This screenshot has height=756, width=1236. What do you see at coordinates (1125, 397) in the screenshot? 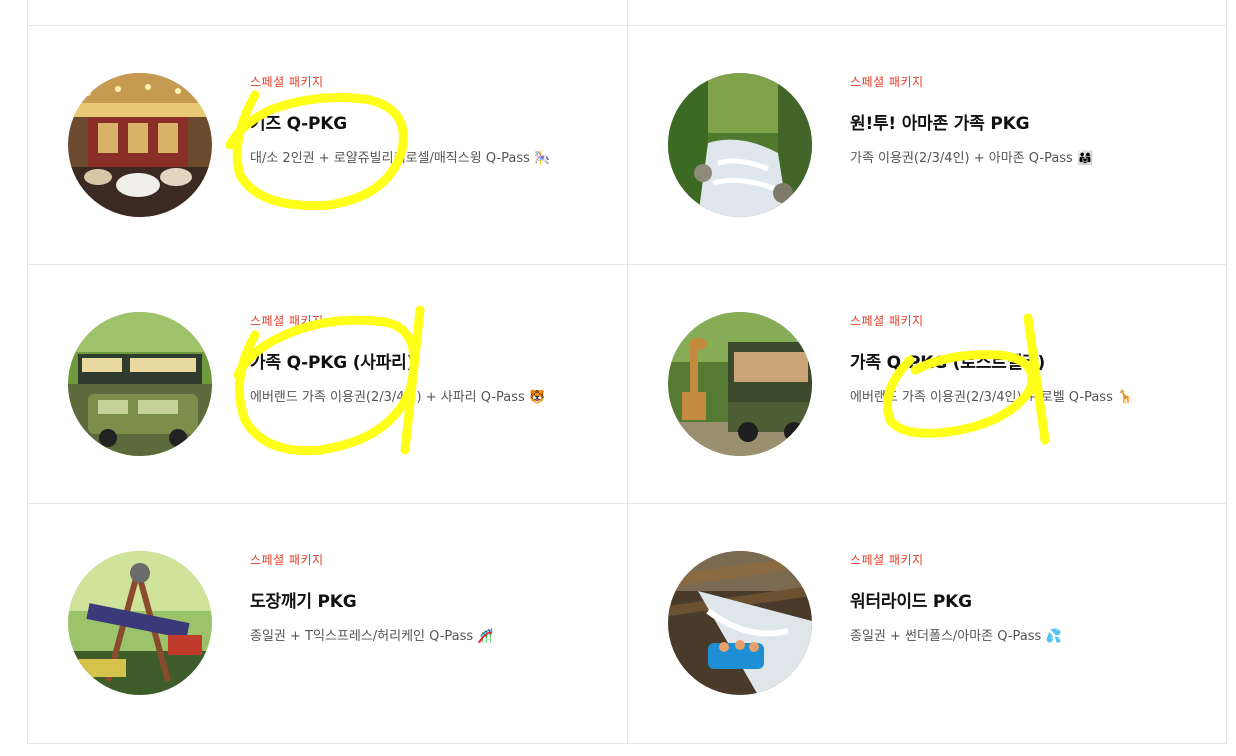
I see `giraffe-emoji-icon: 🦒` at bounding box center [1125, 397].